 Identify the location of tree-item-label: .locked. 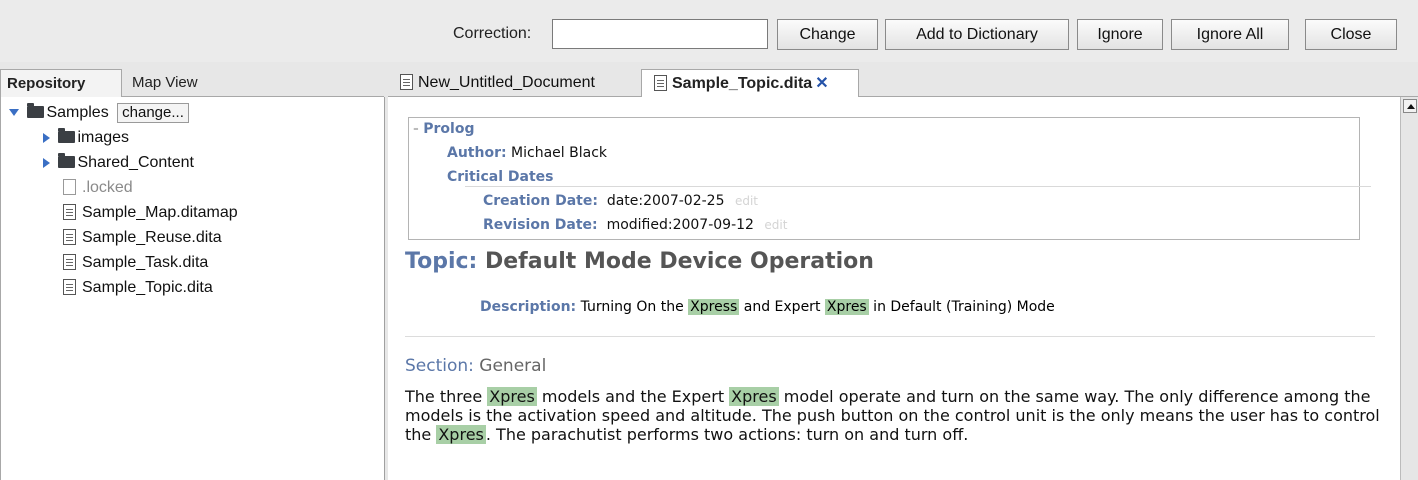
(107, 187).